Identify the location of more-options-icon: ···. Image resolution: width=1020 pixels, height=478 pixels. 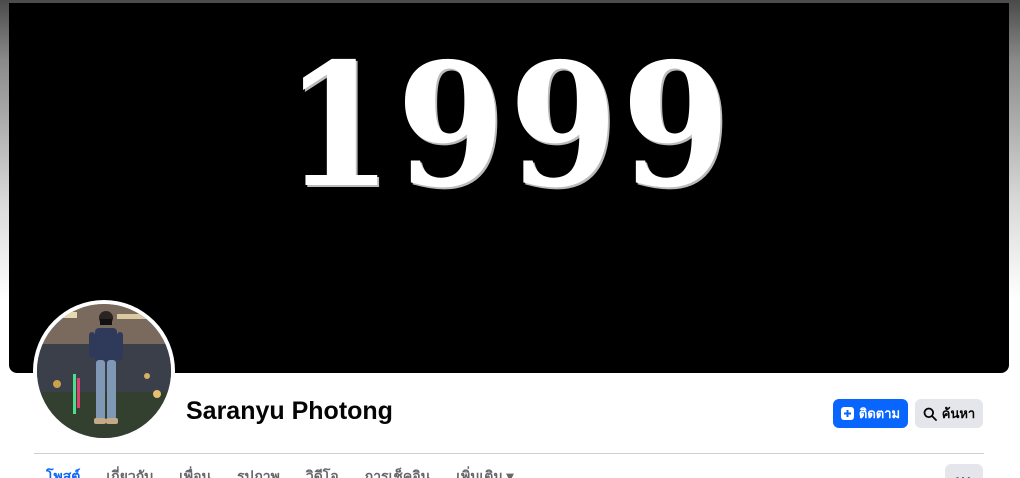
(964, 474).